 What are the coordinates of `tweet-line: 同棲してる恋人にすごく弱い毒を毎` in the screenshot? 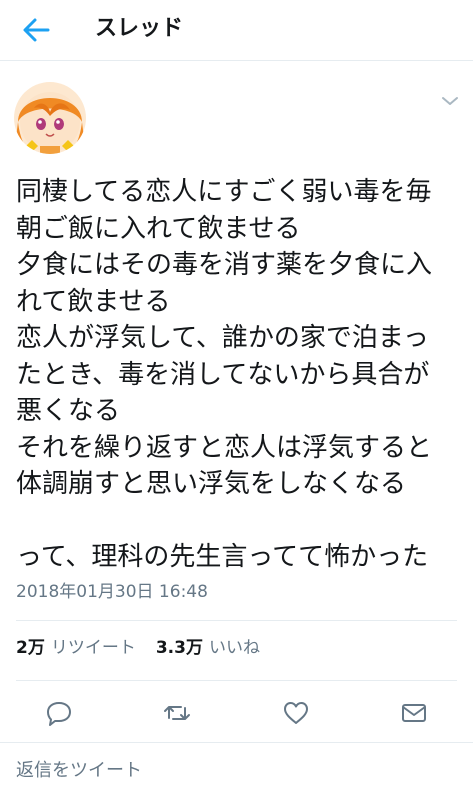 It's located at (224, 192).